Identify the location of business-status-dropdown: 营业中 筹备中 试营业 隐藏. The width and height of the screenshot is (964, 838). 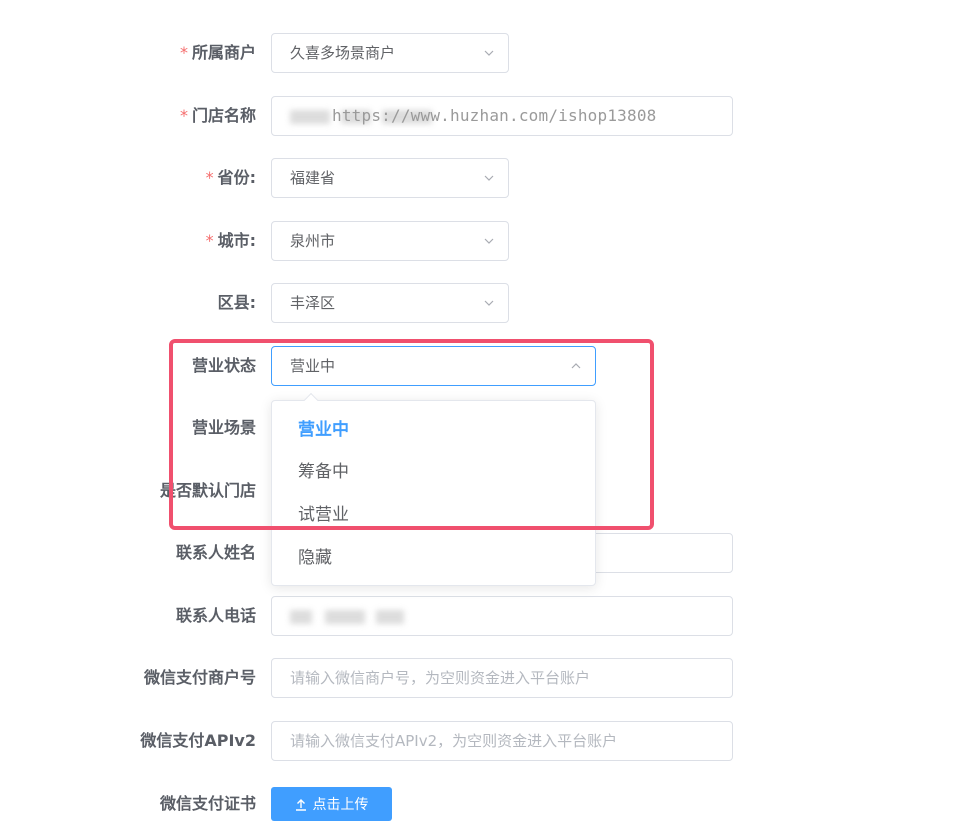
(433, 489).